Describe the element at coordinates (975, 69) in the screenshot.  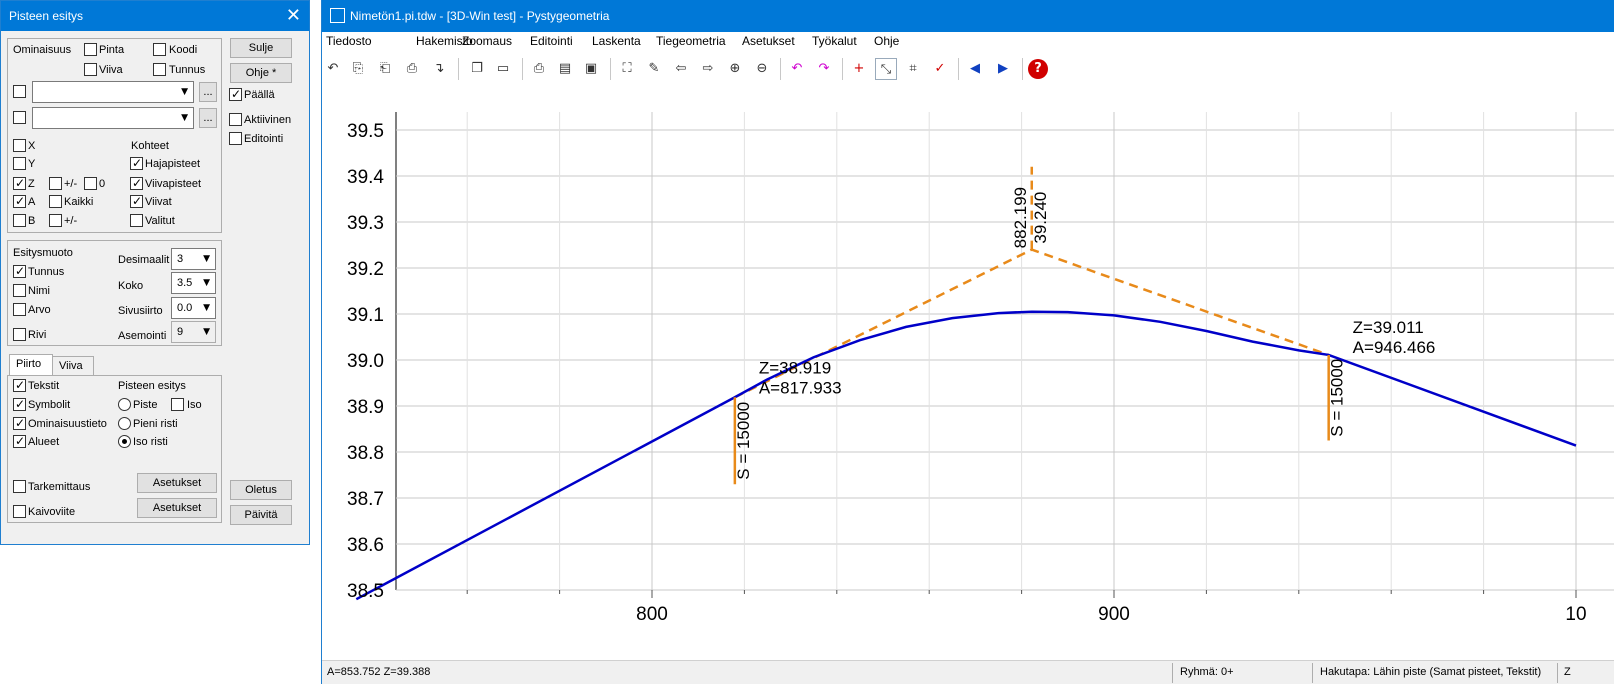
I see `prev-icon: ◀` at that location.